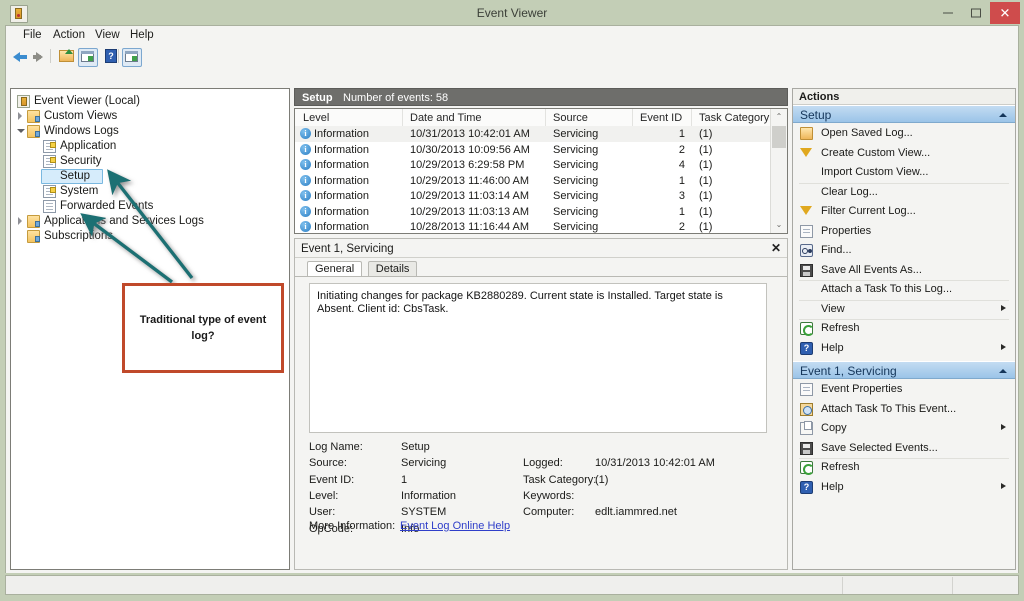 The image size is (1024, 601). What do you see at coordinates (661, 118) in the screenshot?
I see `column-header-event-id: Event ID` at bounding box center [661, 118].